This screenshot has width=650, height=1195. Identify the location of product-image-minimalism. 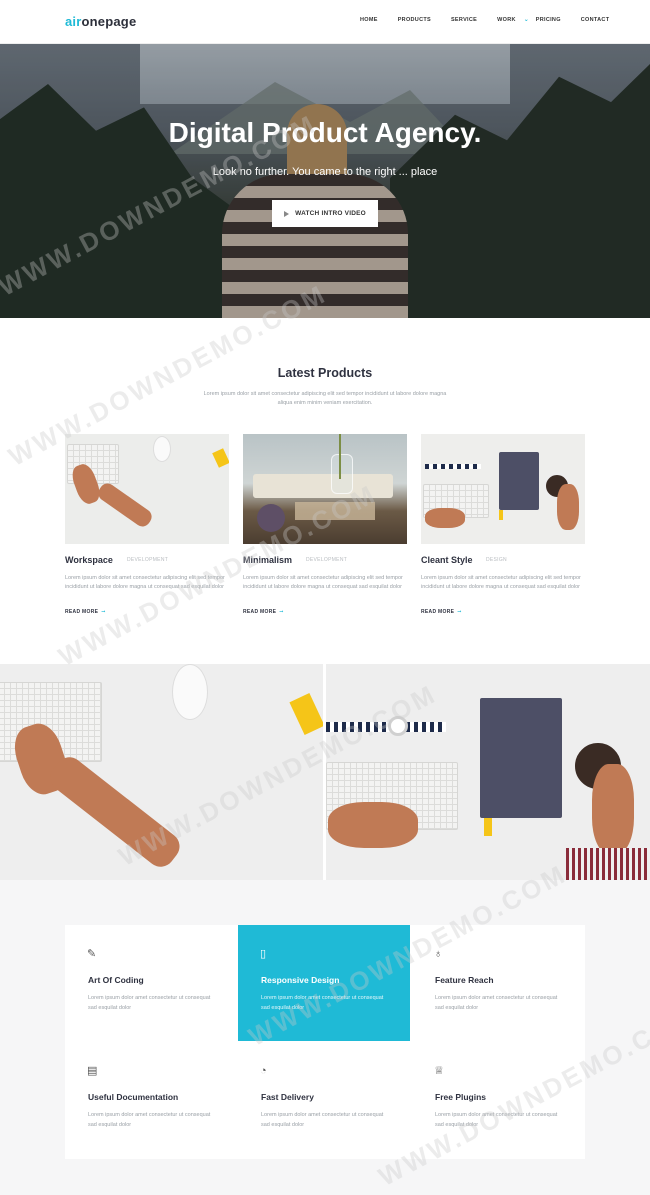
(325, 489).